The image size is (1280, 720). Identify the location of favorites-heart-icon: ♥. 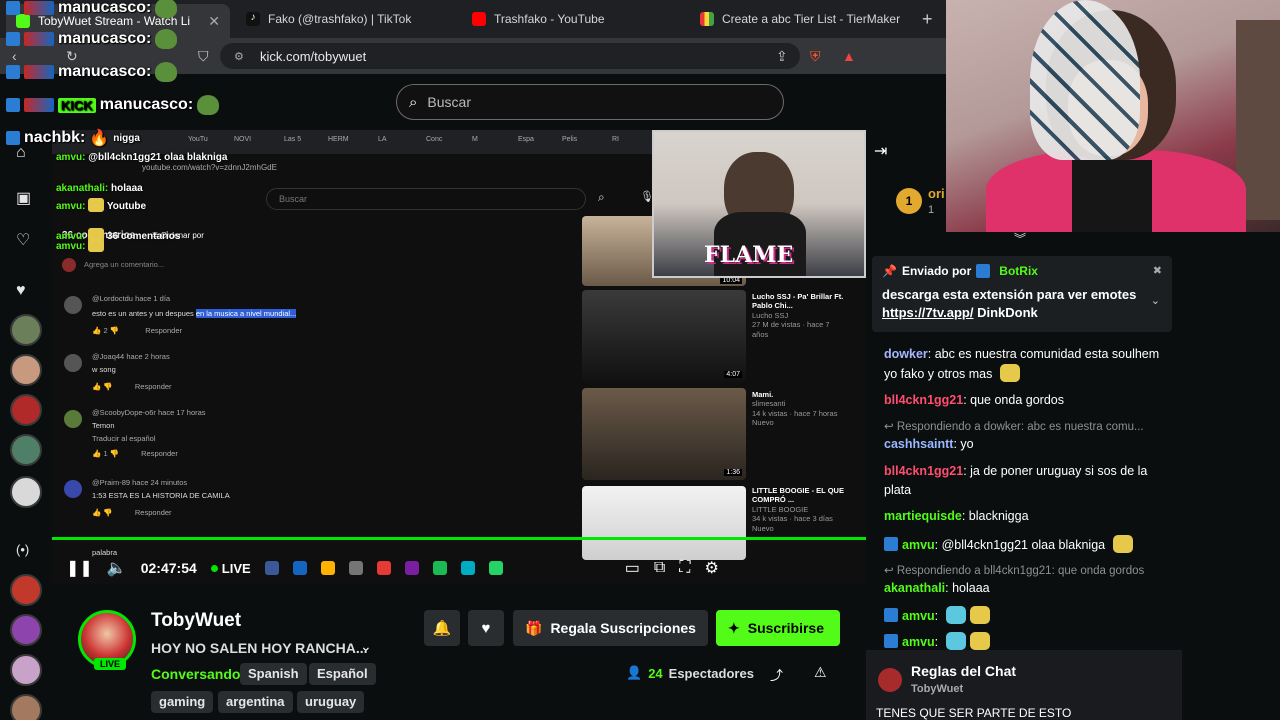
(21, 291).